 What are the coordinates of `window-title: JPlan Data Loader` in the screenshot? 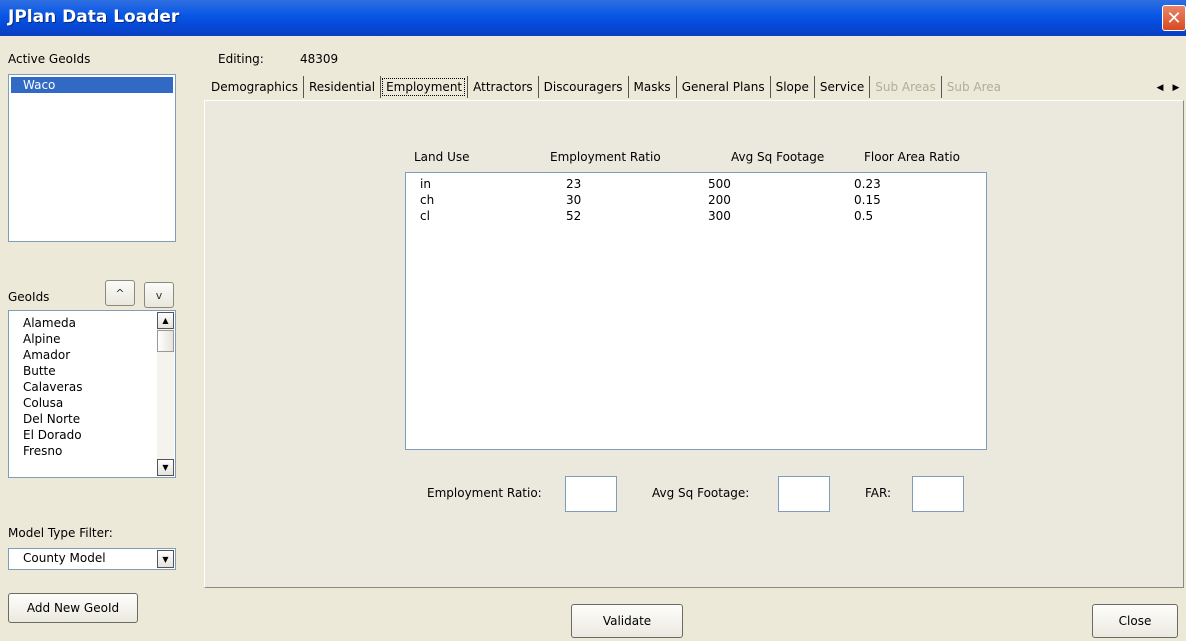 It's located at (94, 17).